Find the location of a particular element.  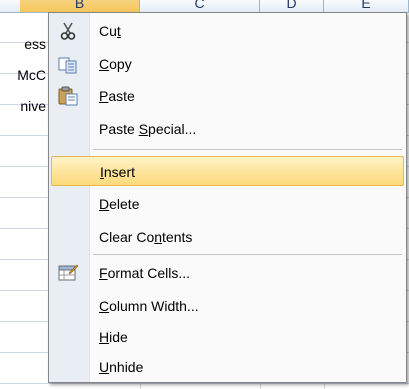

menu-item-label: Copy is located at coordinates (115, 64).